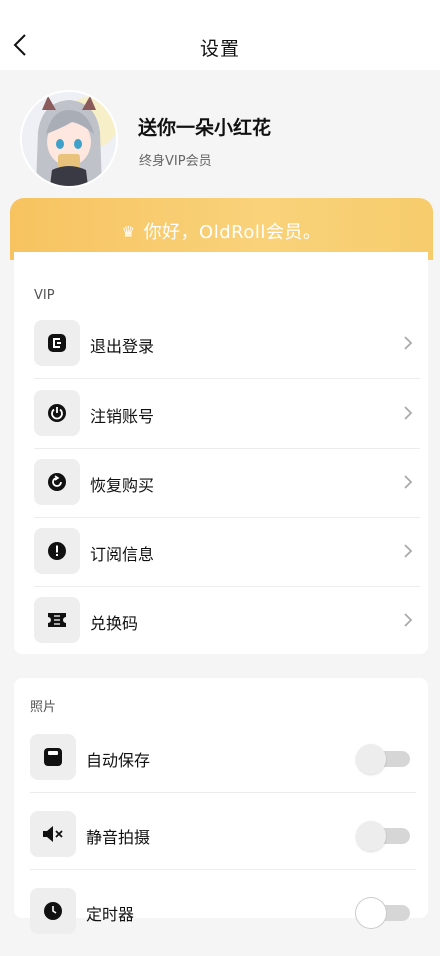 This screenshot has width=440, height=956. What do you see at coordinates (57, 413) in the screenshot?
I see `power-icon` at bounding box center [57, 413].